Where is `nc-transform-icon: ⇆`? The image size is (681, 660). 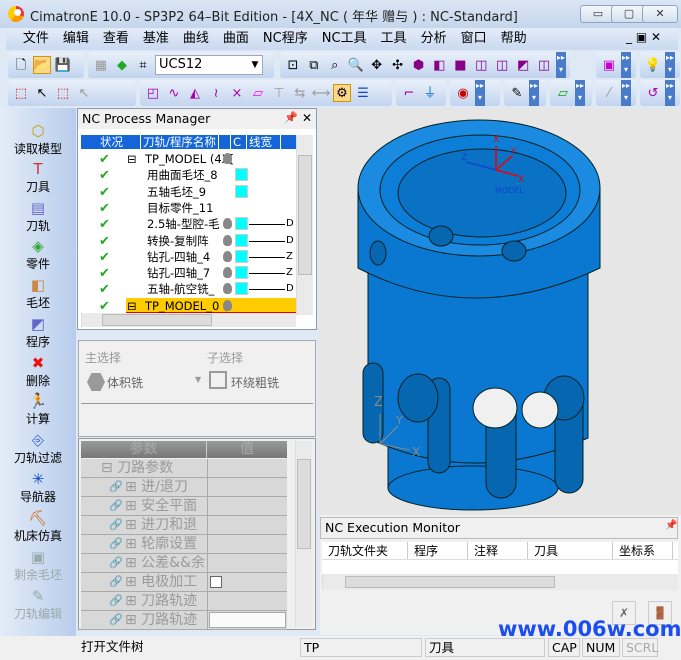 nc-transform-icon: ⇆ is located at coordinates (300, 93).